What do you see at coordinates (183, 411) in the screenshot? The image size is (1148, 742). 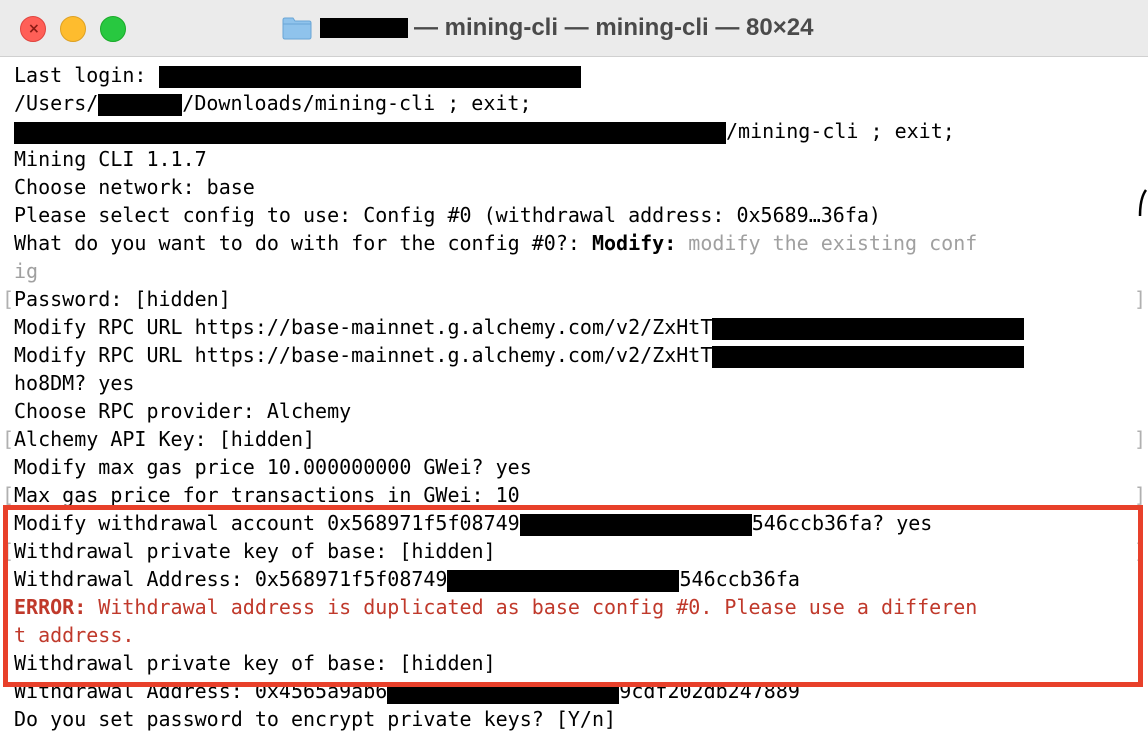 I see `terminal-line: Choose RPC provider: Alchemy` at bounding box center [183, 411].